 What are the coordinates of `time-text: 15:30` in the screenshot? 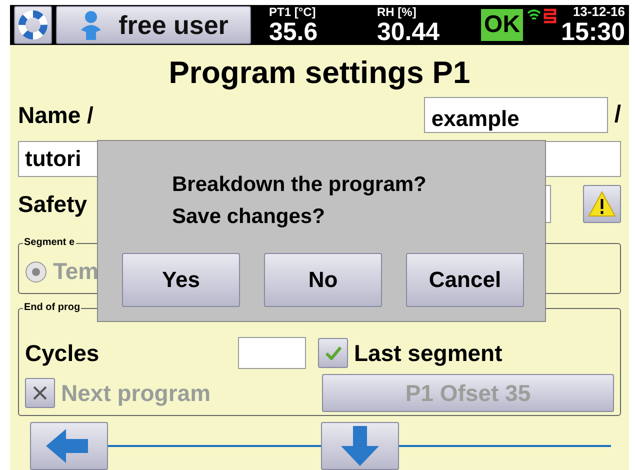 It's located at (593, 32).